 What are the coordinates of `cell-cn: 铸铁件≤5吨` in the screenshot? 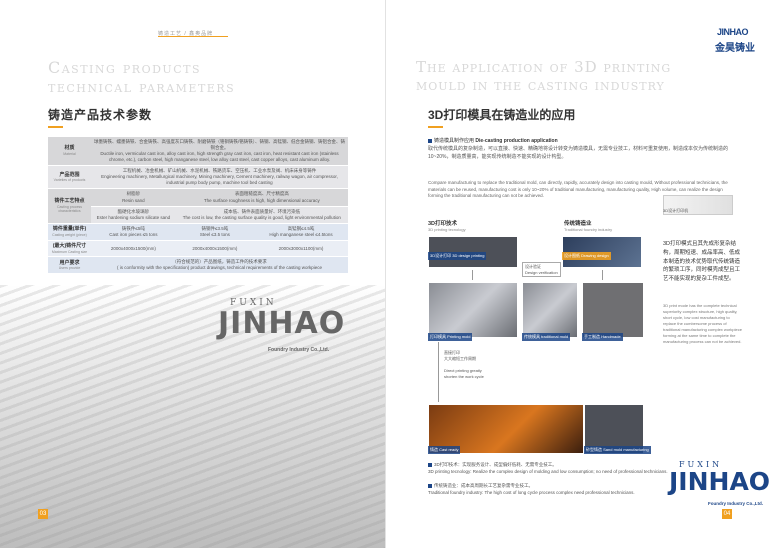 It's located at (133, 228).